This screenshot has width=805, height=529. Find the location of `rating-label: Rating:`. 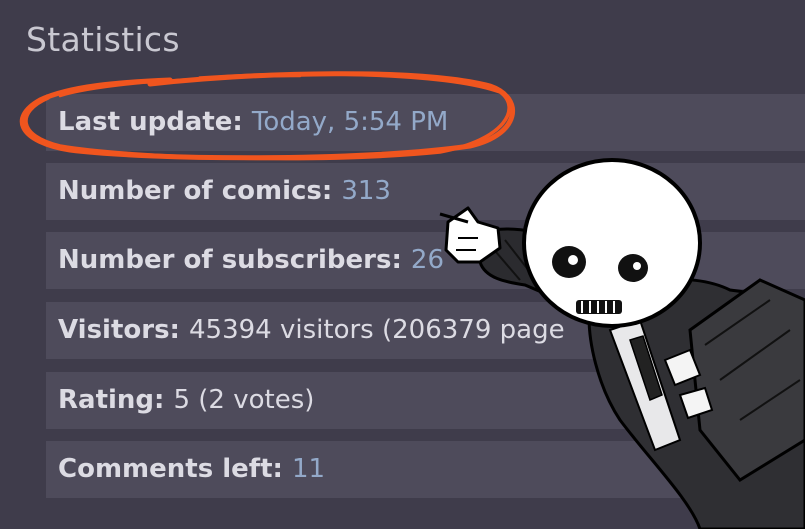

rating-label: Rating: is located at coordinates (116, 400).